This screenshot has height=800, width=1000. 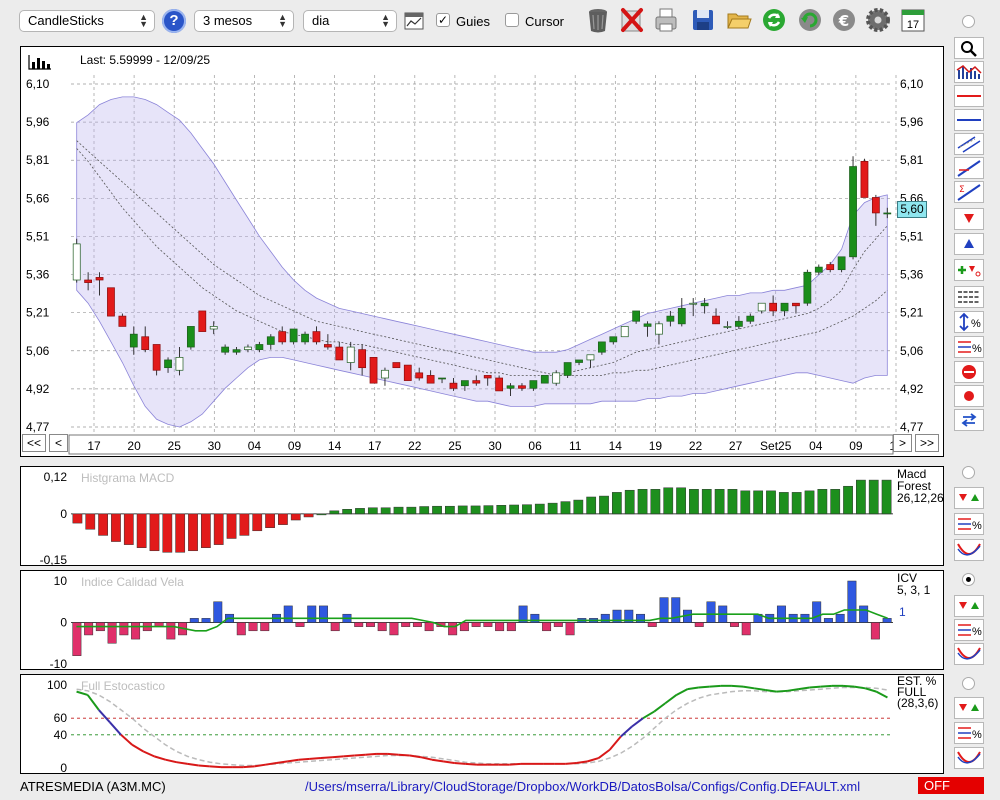 What do you see at coordinates (34, 443) in the screenshot?
I see `first-page-button: <<` at bounding box center [34, 443].